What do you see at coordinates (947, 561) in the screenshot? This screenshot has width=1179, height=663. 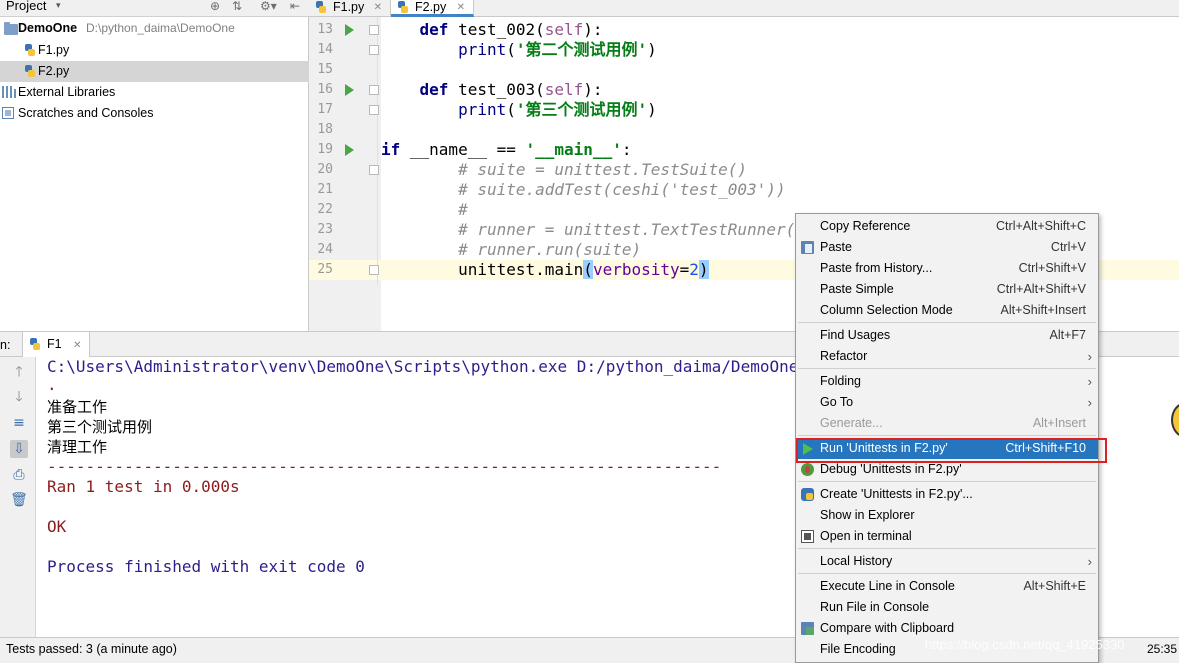 I see `menu-item-local-history: Local History ›` at bounding box center [947, 561].